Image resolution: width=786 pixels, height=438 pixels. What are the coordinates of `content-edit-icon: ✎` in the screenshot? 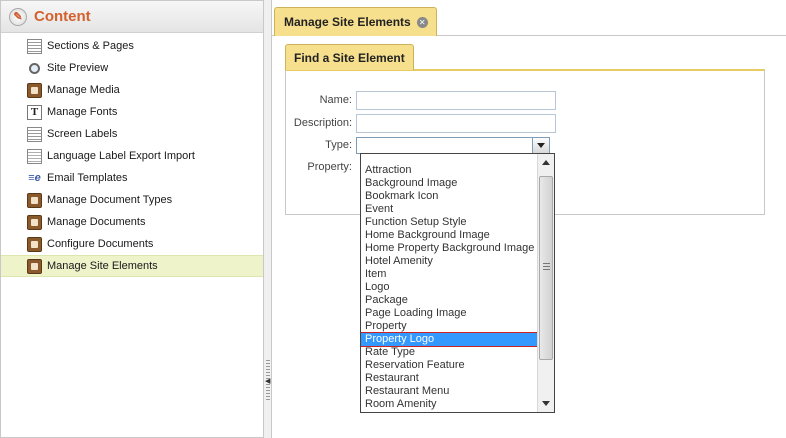 It's located at (18, 16).